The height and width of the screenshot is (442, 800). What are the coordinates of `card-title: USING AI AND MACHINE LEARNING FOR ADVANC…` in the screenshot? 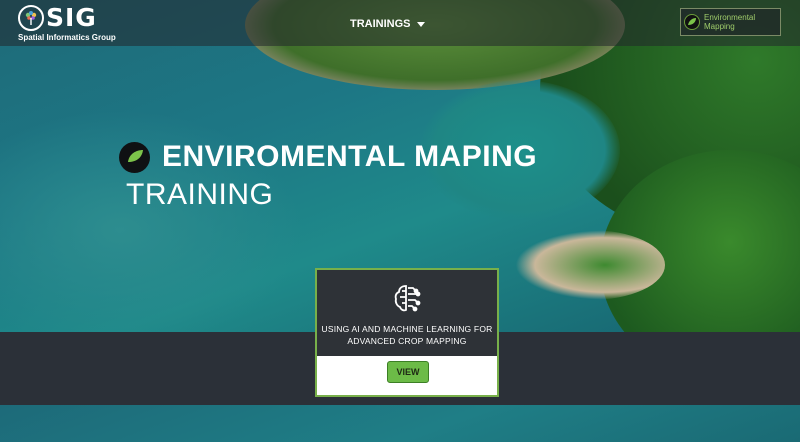 It's located at (407, 335).